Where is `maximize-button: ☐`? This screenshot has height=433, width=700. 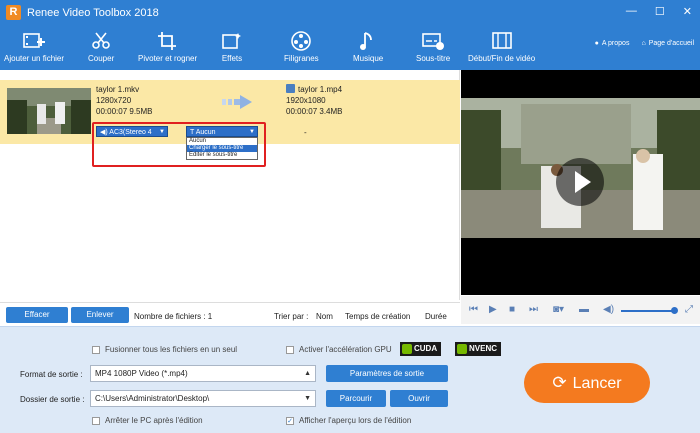
maximize-button: ☐ is located at coordinates (660, 11).